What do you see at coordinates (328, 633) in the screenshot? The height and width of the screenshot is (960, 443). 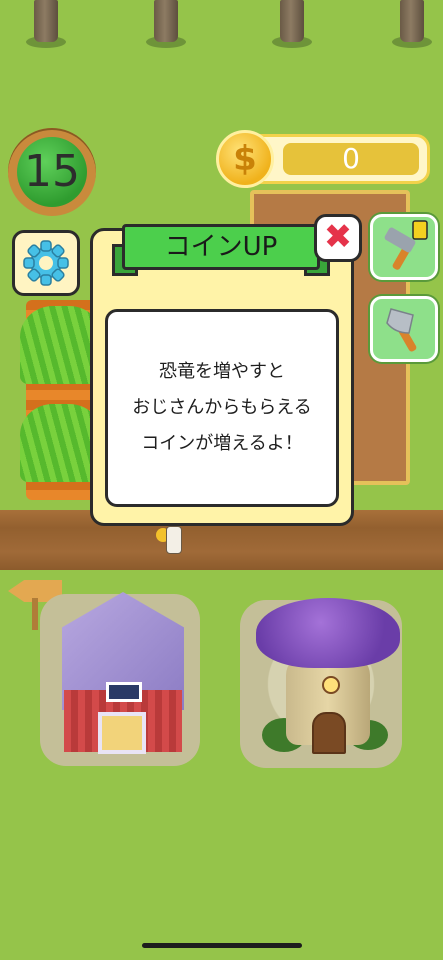 I see `mushroom-roof` at bounding box center [328, 633].